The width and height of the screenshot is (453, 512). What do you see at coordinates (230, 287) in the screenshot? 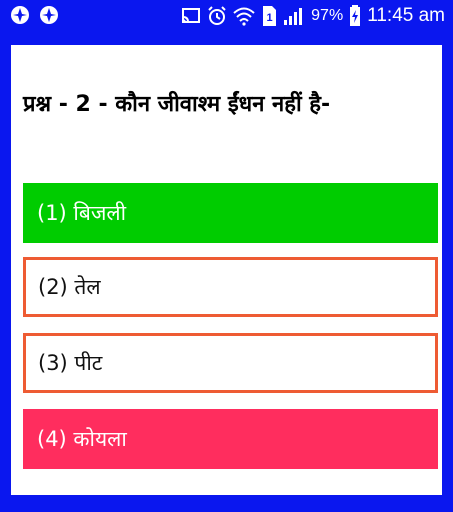
I see `option-2-button: (2) तेल` at bounding box center [230, 287].